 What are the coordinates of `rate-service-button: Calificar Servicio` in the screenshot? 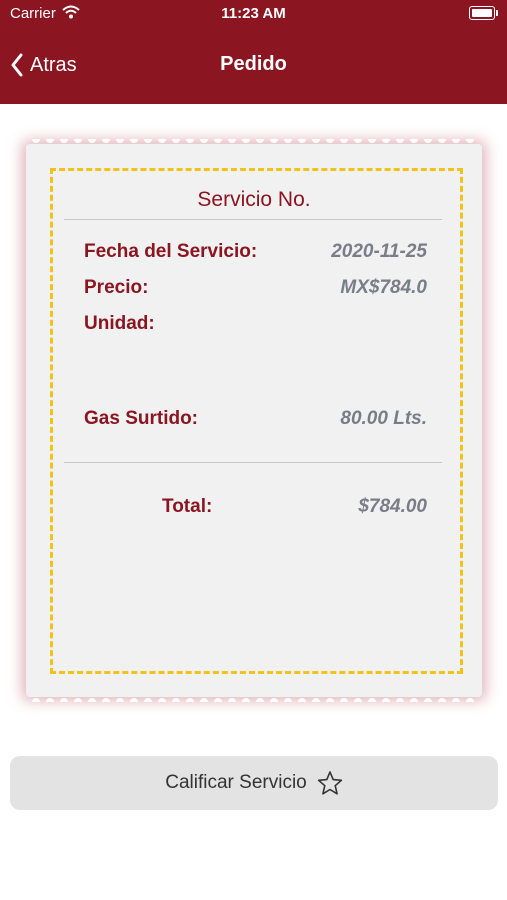 It's located at (254, 783).